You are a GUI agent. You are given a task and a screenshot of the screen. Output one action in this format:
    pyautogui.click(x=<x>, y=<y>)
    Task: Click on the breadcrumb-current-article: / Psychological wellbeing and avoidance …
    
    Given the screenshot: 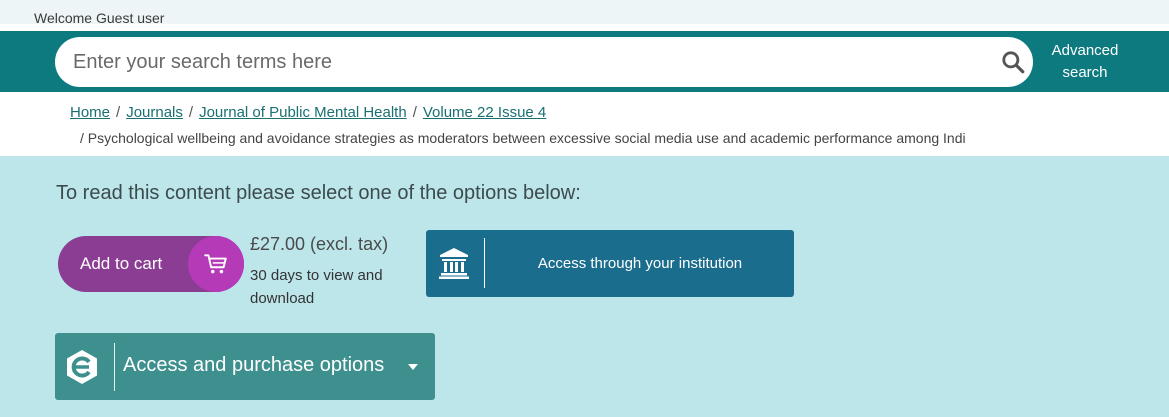 What is the action you would take?
    pyautogui.click(x=523, y=138)
    